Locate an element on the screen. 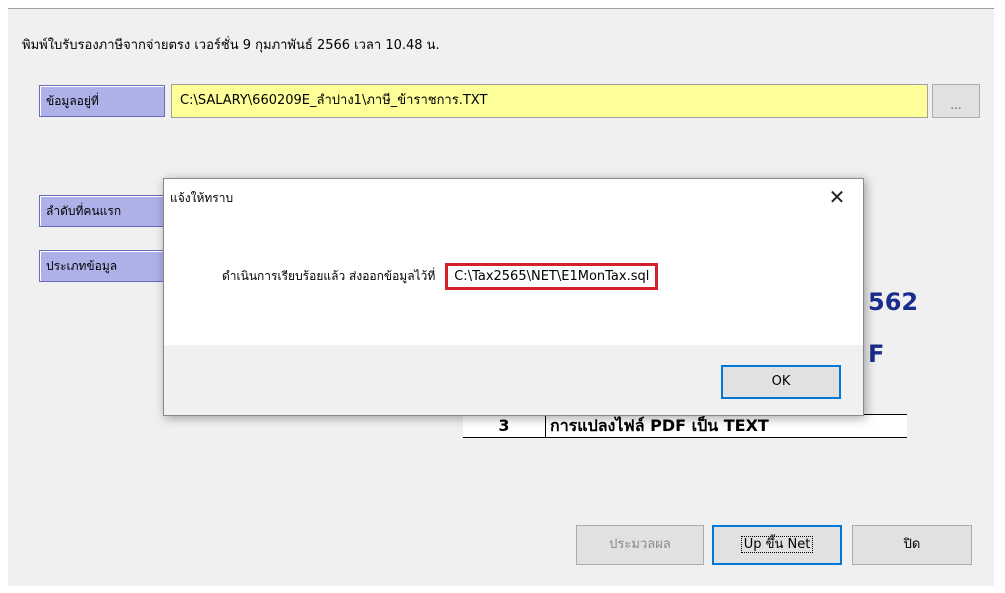 Image resolution: width=1005 pixels, height=593 pixels. year-text-partial: 562 is located at coordinates (893, 302).